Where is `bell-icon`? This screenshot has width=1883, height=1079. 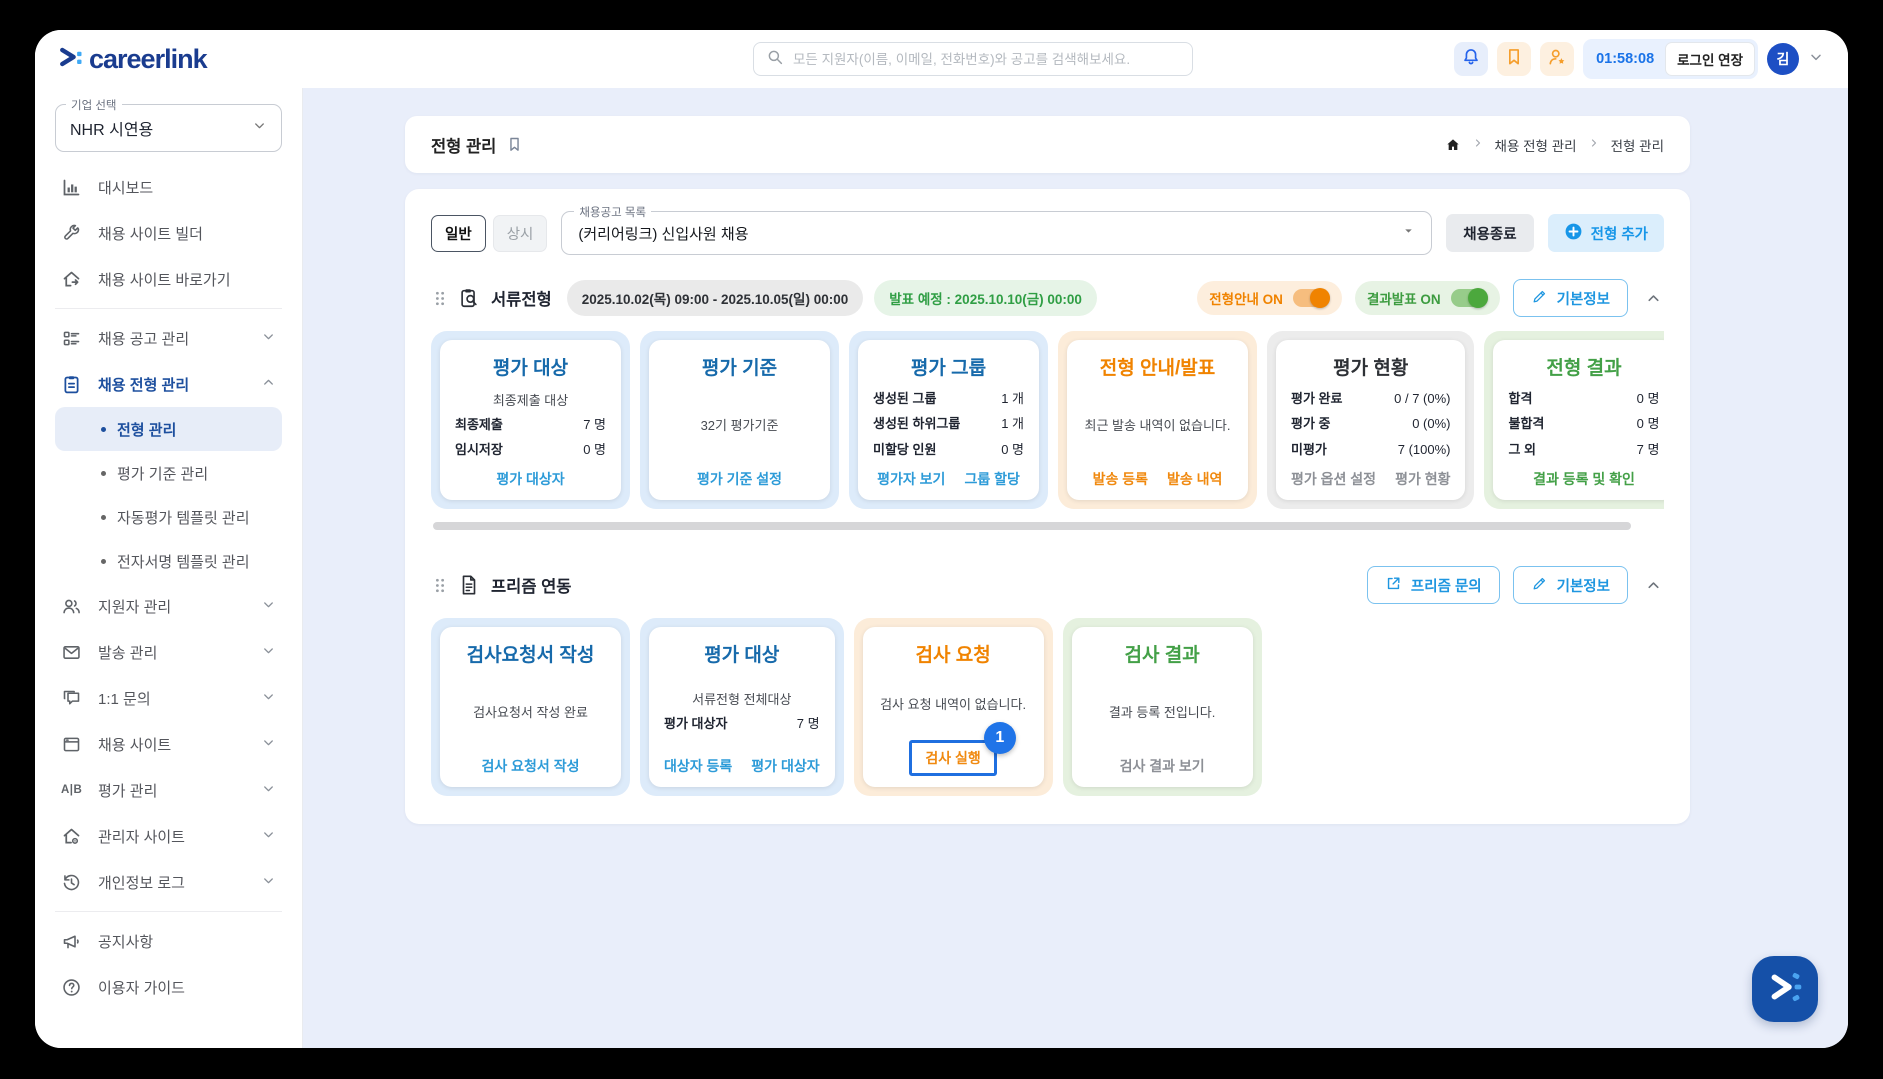
bell-icon is located at coordinates (1471, 59).